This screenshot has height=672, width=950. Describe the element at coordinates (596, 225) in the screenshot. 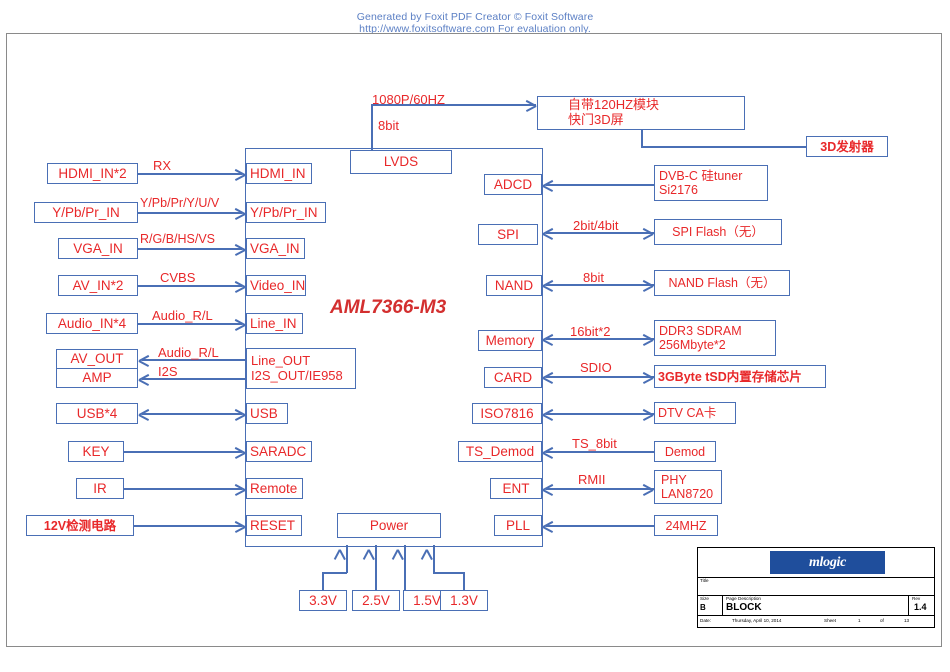

I see `label-spi-width: 2bit/4bit` at that location.